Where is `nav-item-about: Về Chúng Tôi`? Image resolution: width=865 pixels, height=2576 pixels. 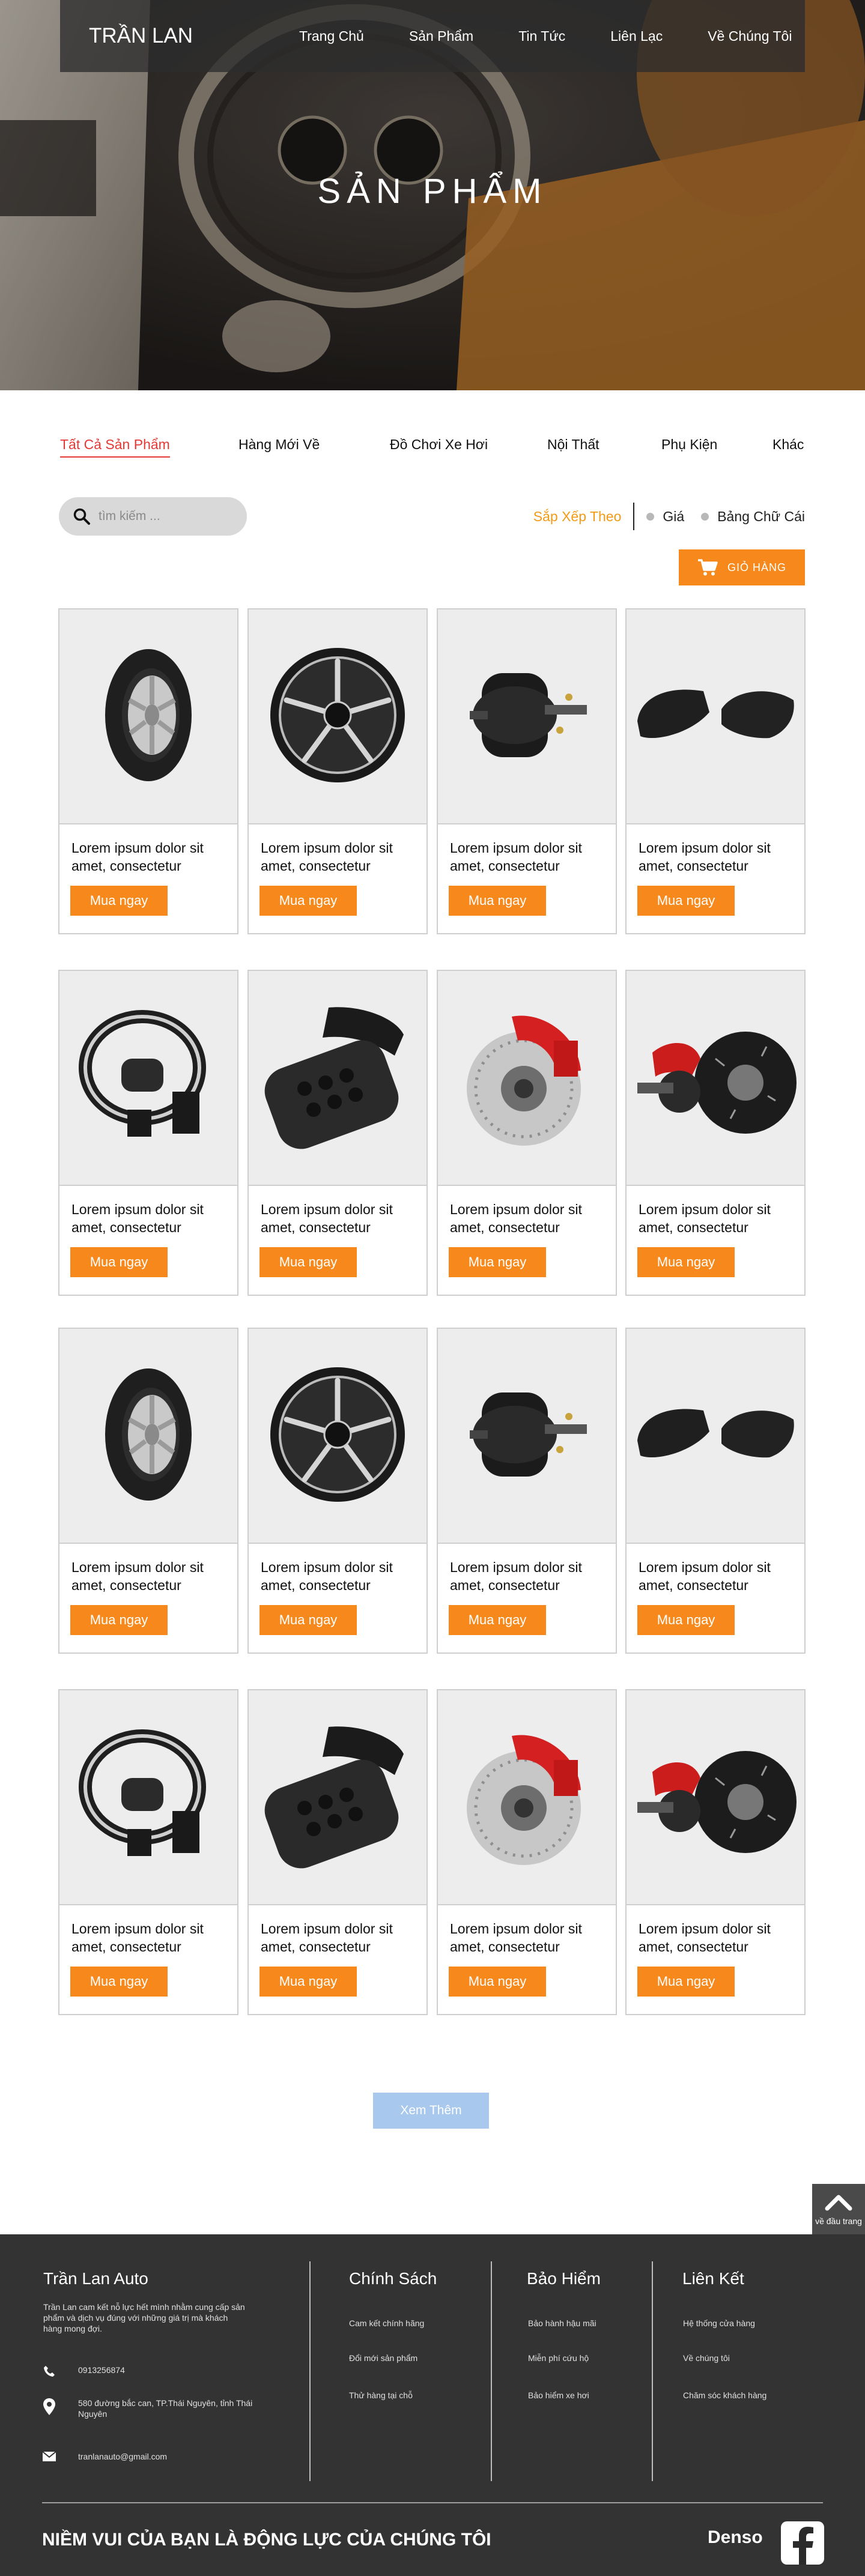 nav-item-about: Về Chúng Tôi is located at coordinates (750, 36).